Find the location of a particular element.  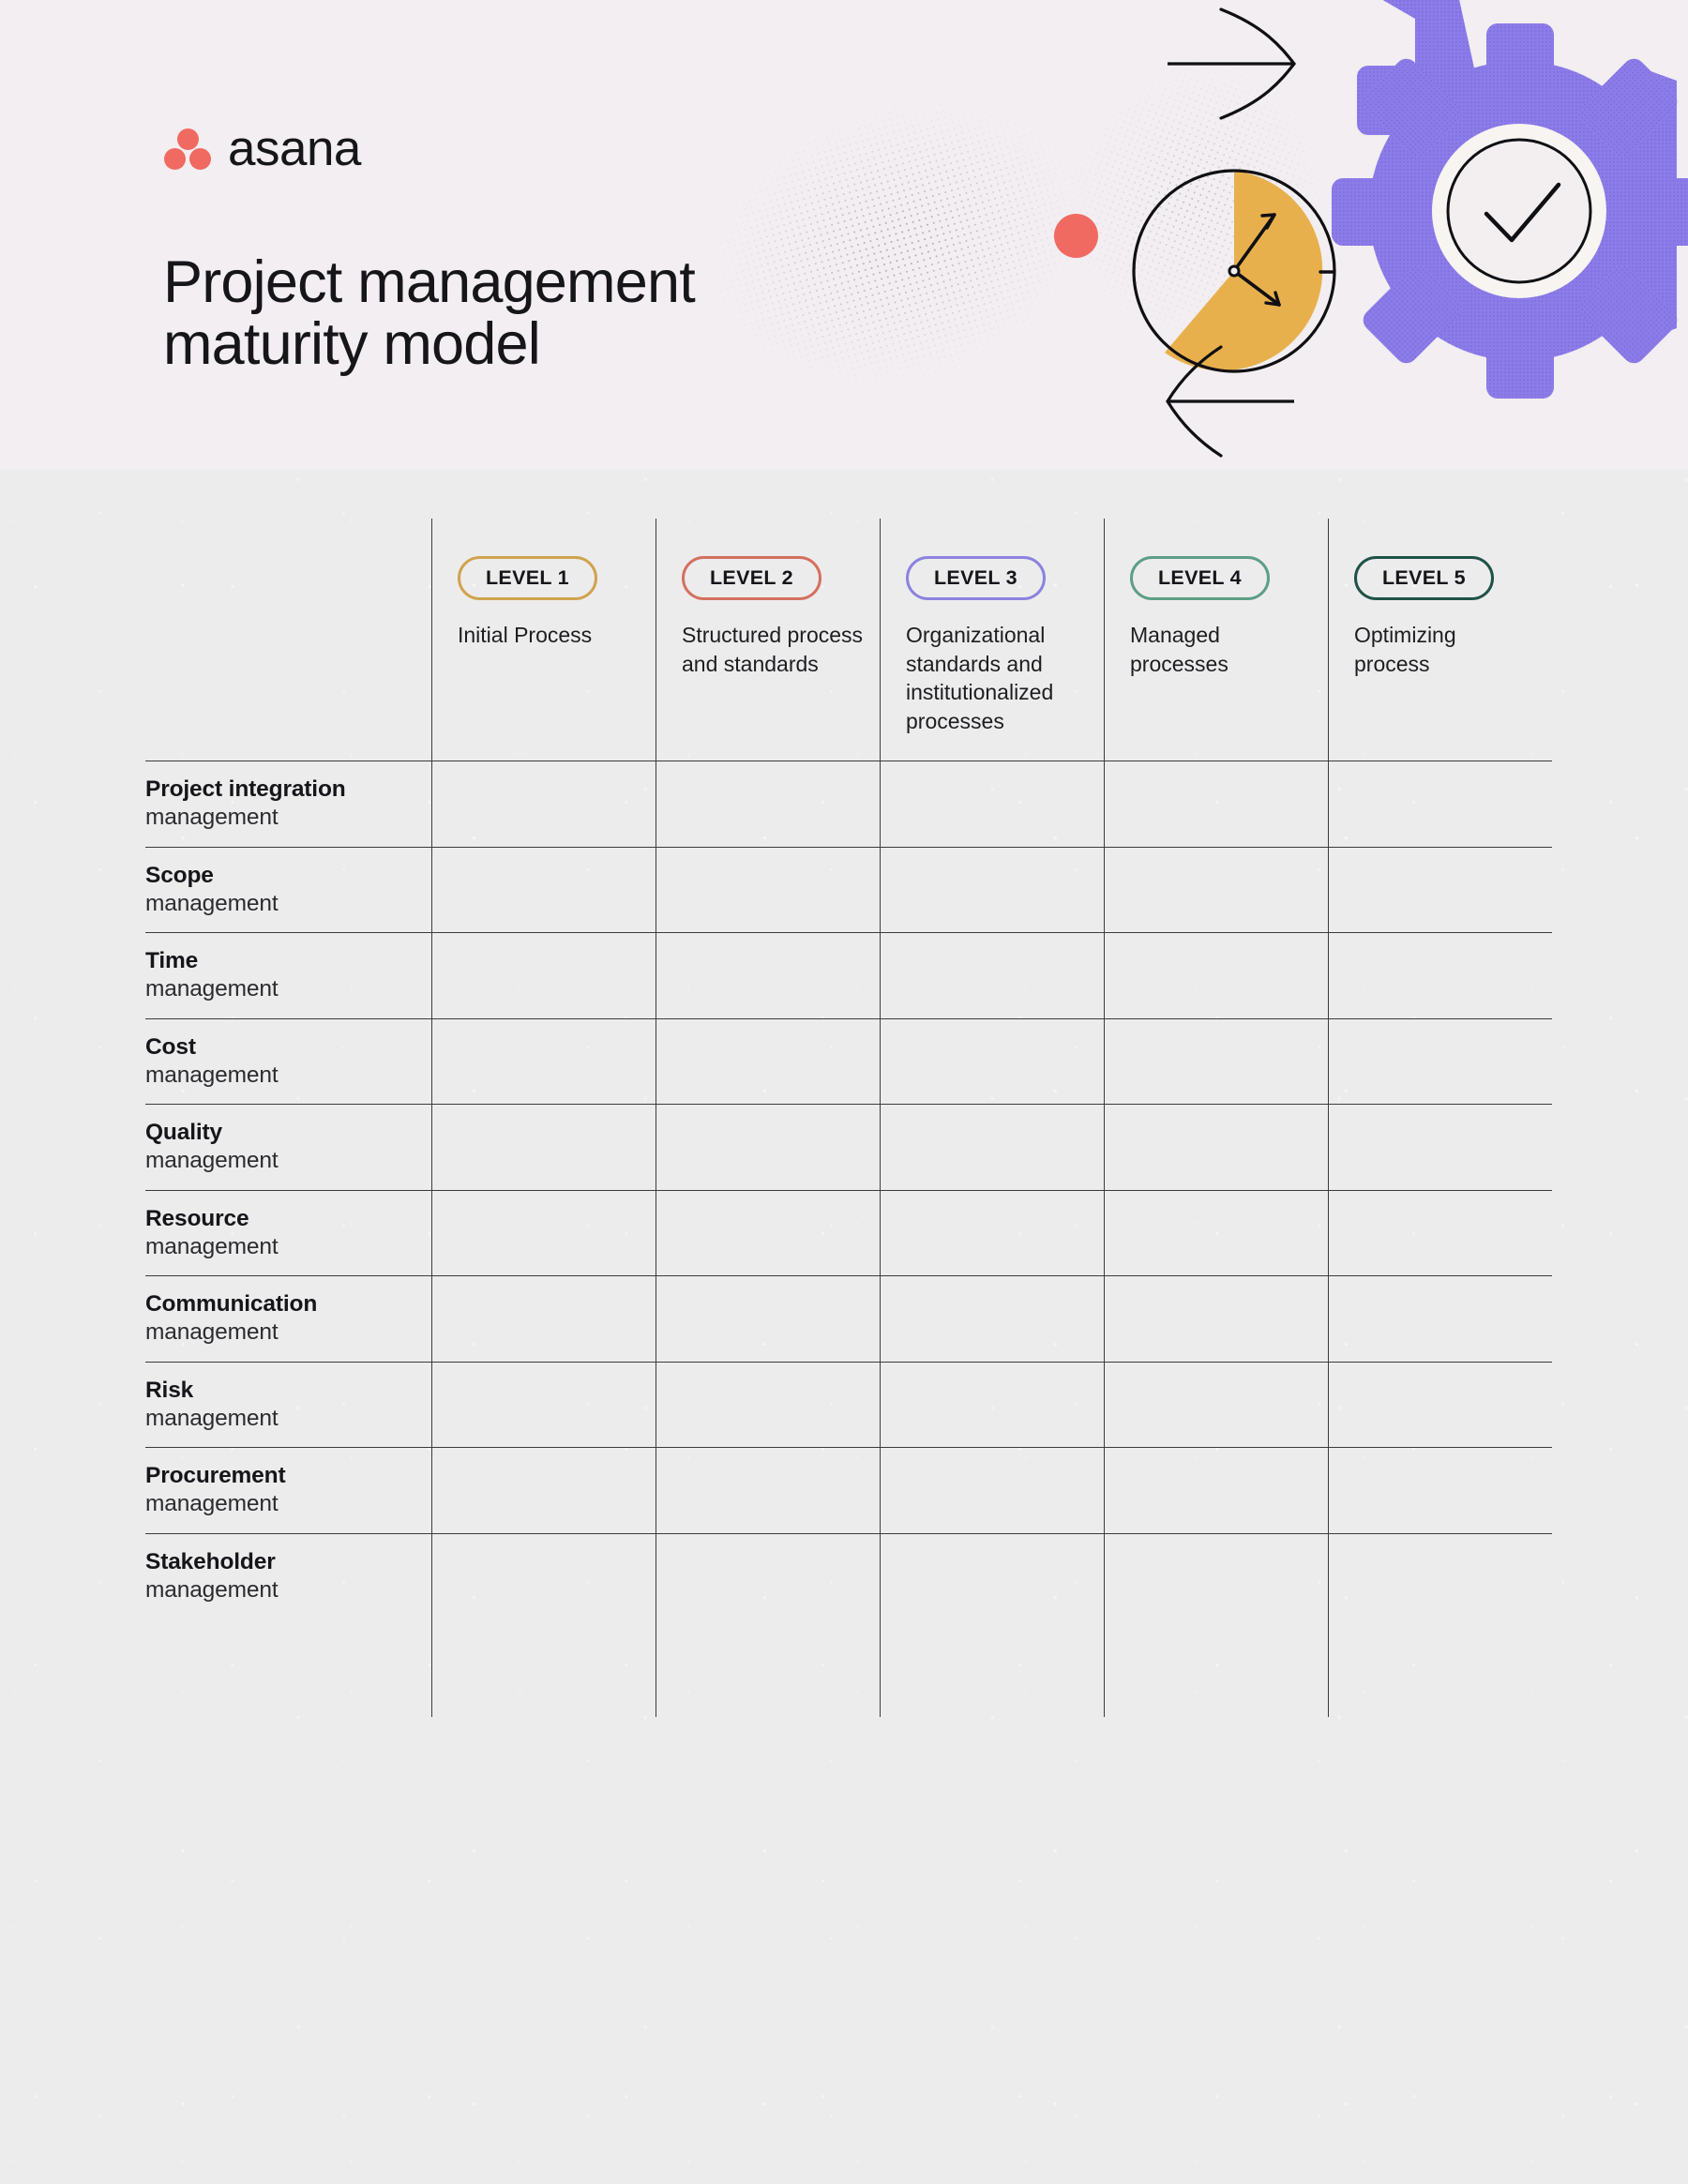

clock-pie-icon is located at coordinates (1234, 271).